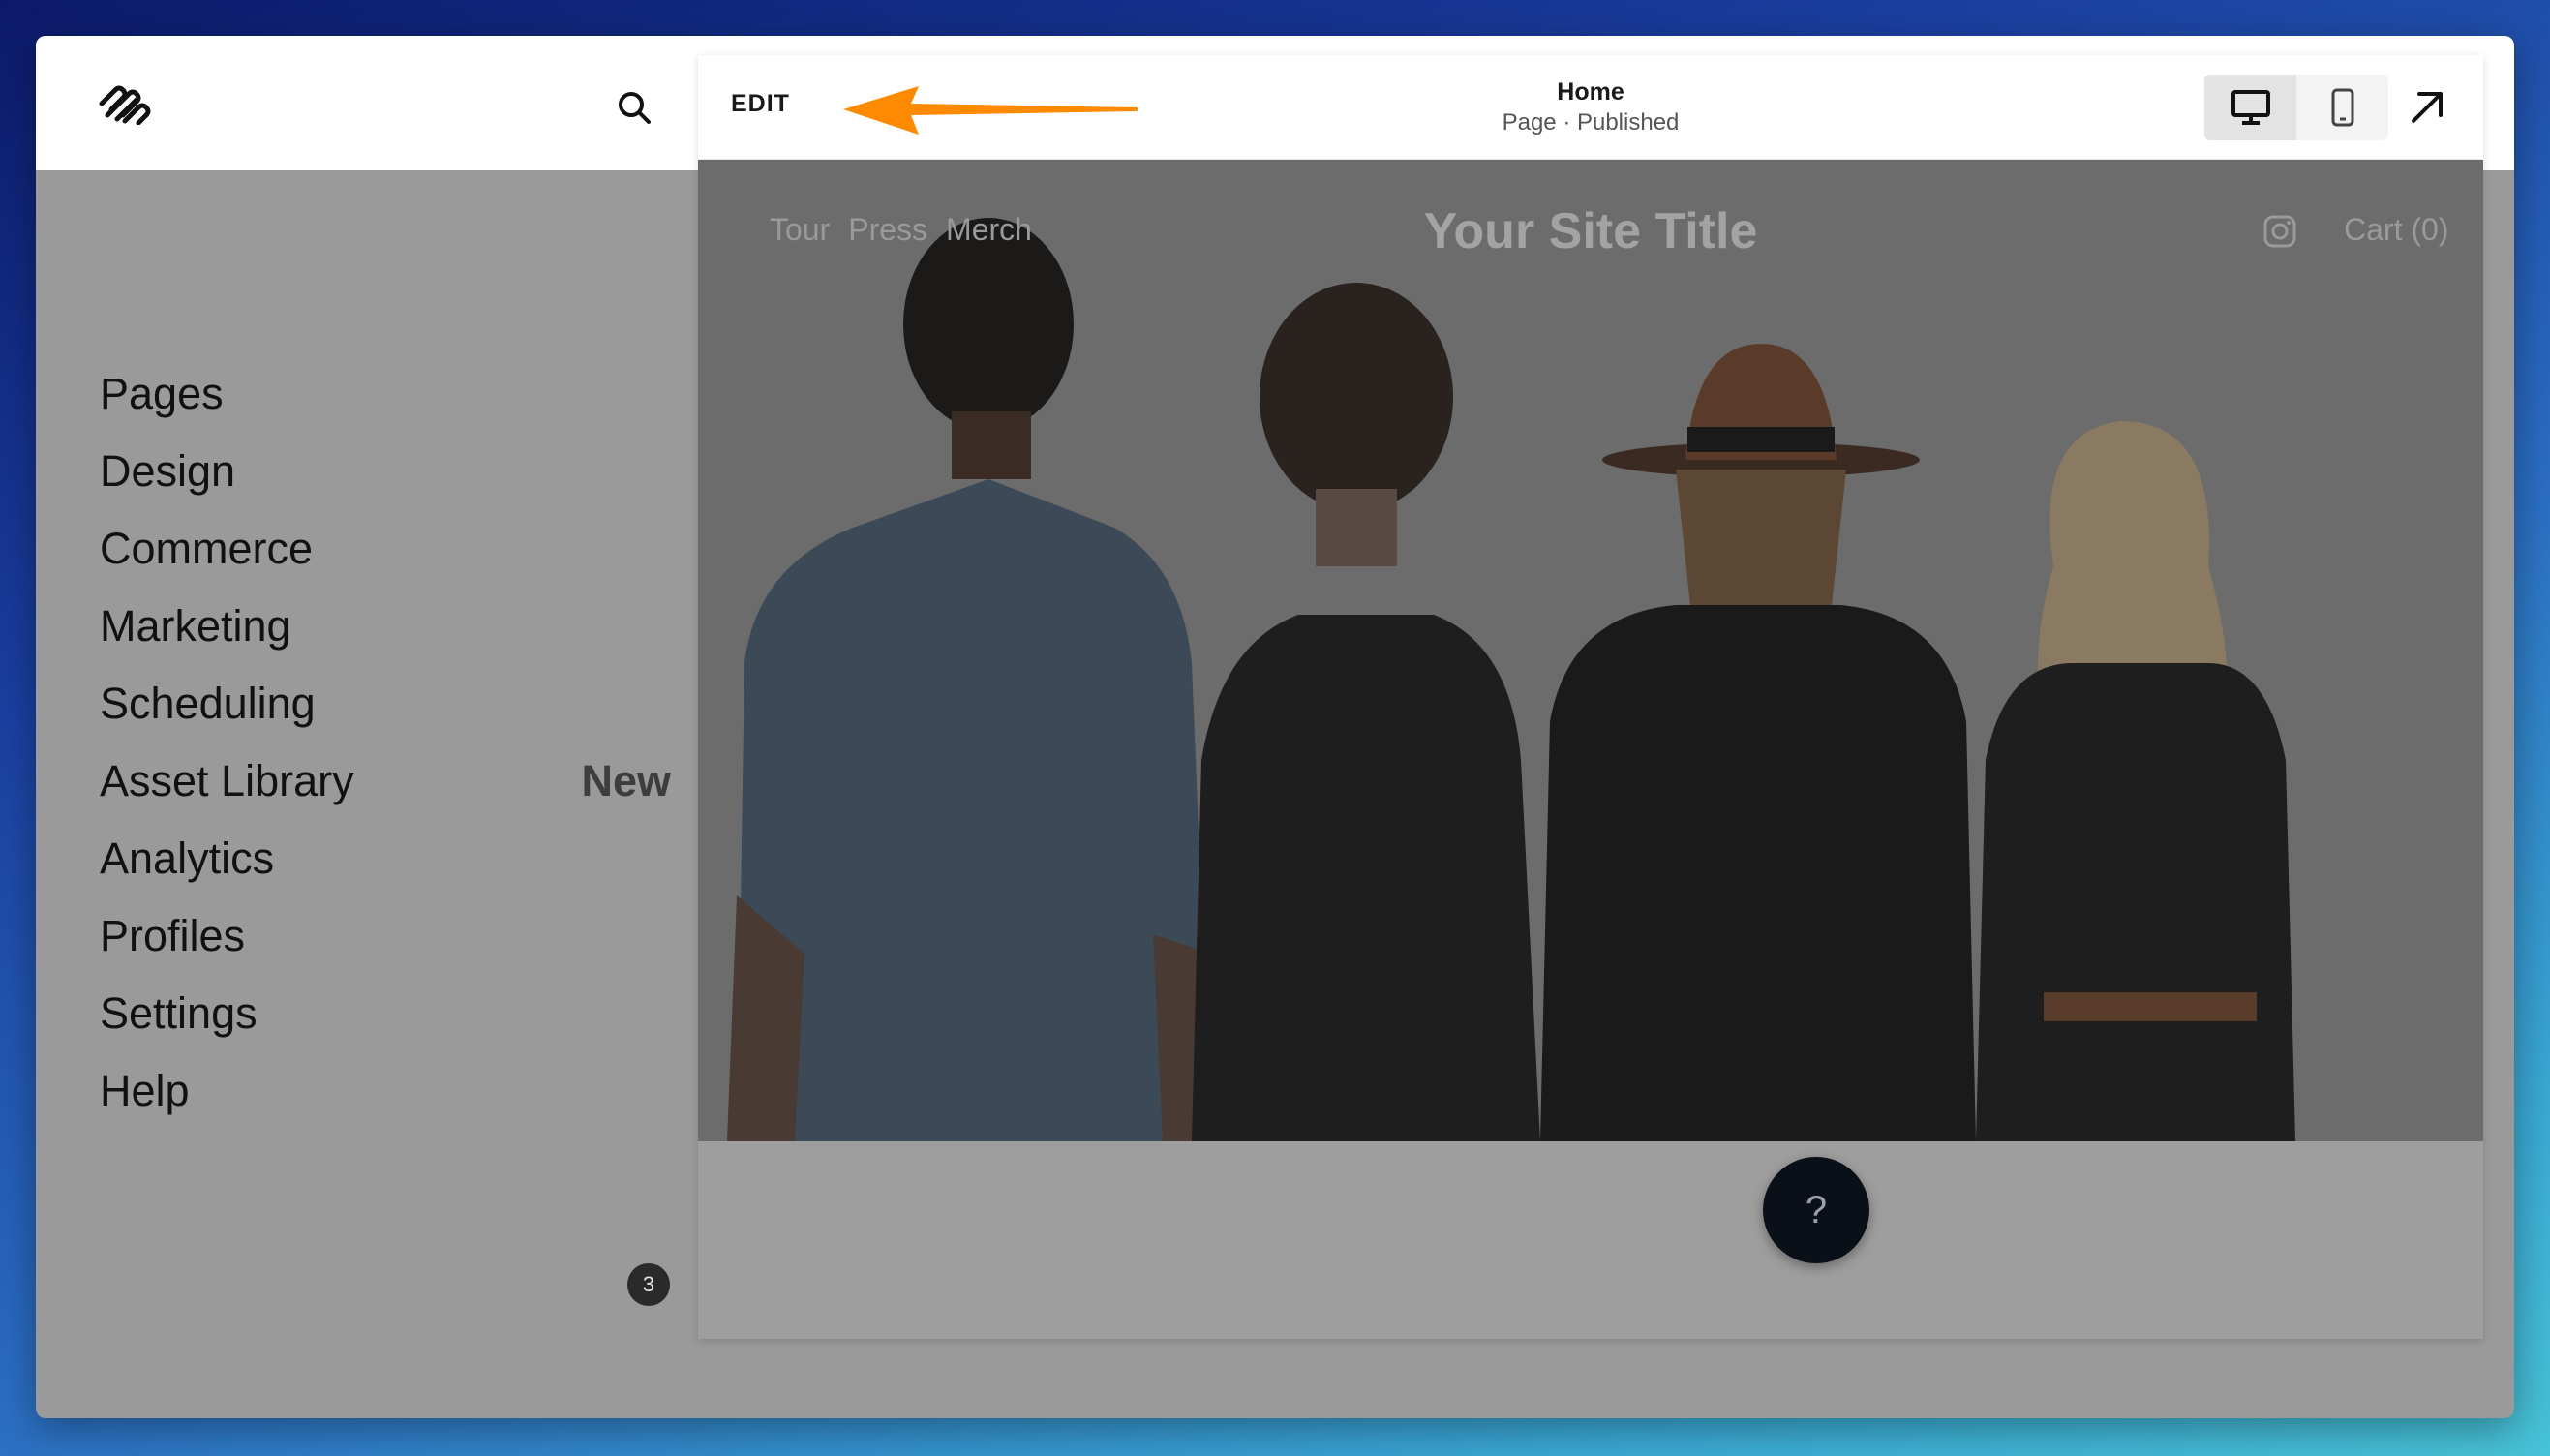 Image resolution: width=2550 pixels, height=1456 pixels. I want to click on sidebar-item-label: Marketing, so click(195, 626).